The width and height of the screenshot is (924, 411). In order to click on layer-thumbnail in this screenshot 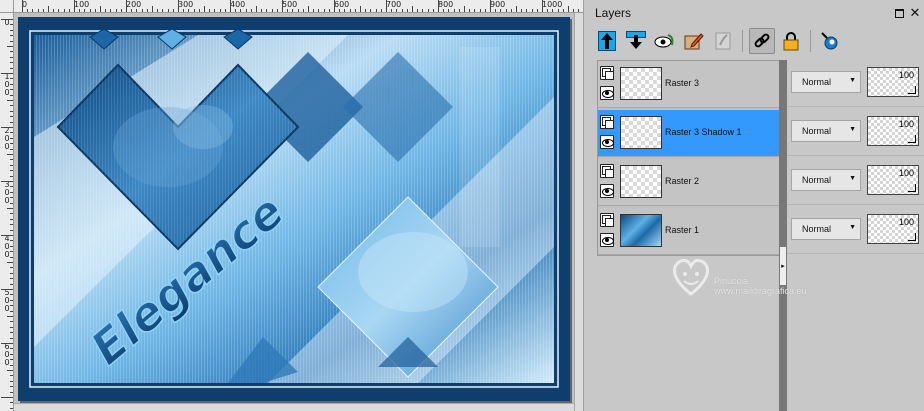, I will do `click(641, 230)`.